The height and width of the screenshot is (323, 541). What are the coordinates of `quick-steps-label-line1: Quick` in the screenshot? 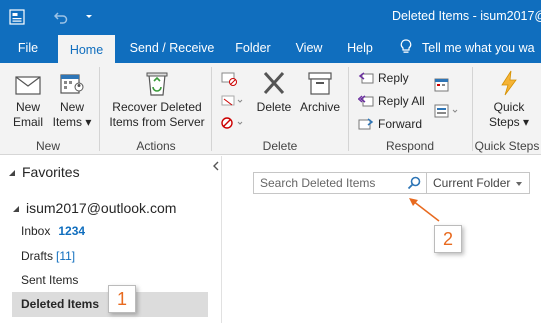 It's located at (509, 107).